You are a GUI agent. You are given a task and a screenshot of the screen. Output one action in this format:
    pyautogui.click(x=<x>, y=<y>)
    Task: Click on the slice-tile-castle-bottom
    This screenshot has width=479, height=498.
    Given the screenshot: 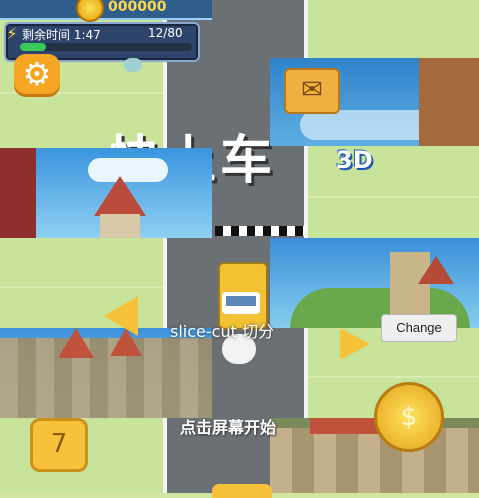 What is the action you would take?
    pyautogui.click(x=374, y=455)
    